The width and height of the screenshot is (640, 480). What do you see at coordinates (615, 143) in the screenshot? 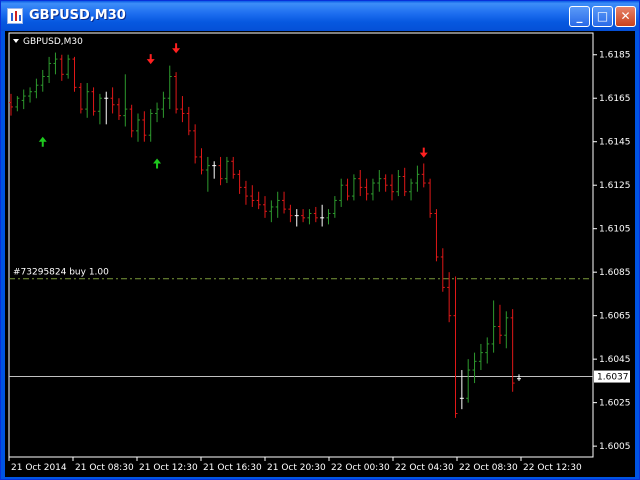
I see `y-tick-label-2: 1.6145` at bounding box center [615, 143].